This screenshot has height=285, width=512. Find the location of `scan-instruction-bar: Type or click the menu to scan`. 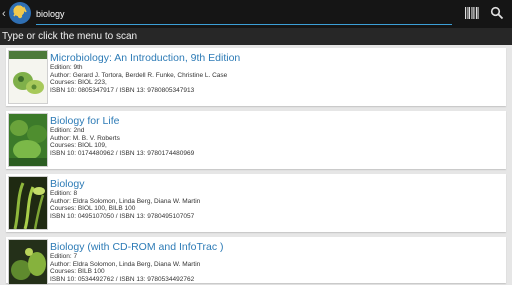

scan-instruction-bar: Type or click the menu to scan is located at coordinates (256, 36).